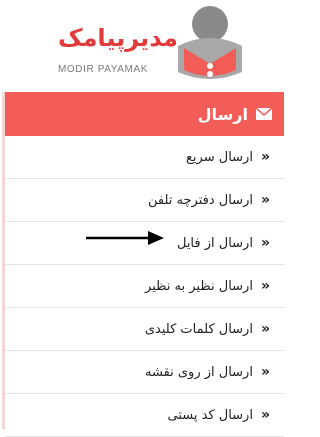  I want to click on menu-item-quick-send: « ارسال سریع, so click(144, 157).